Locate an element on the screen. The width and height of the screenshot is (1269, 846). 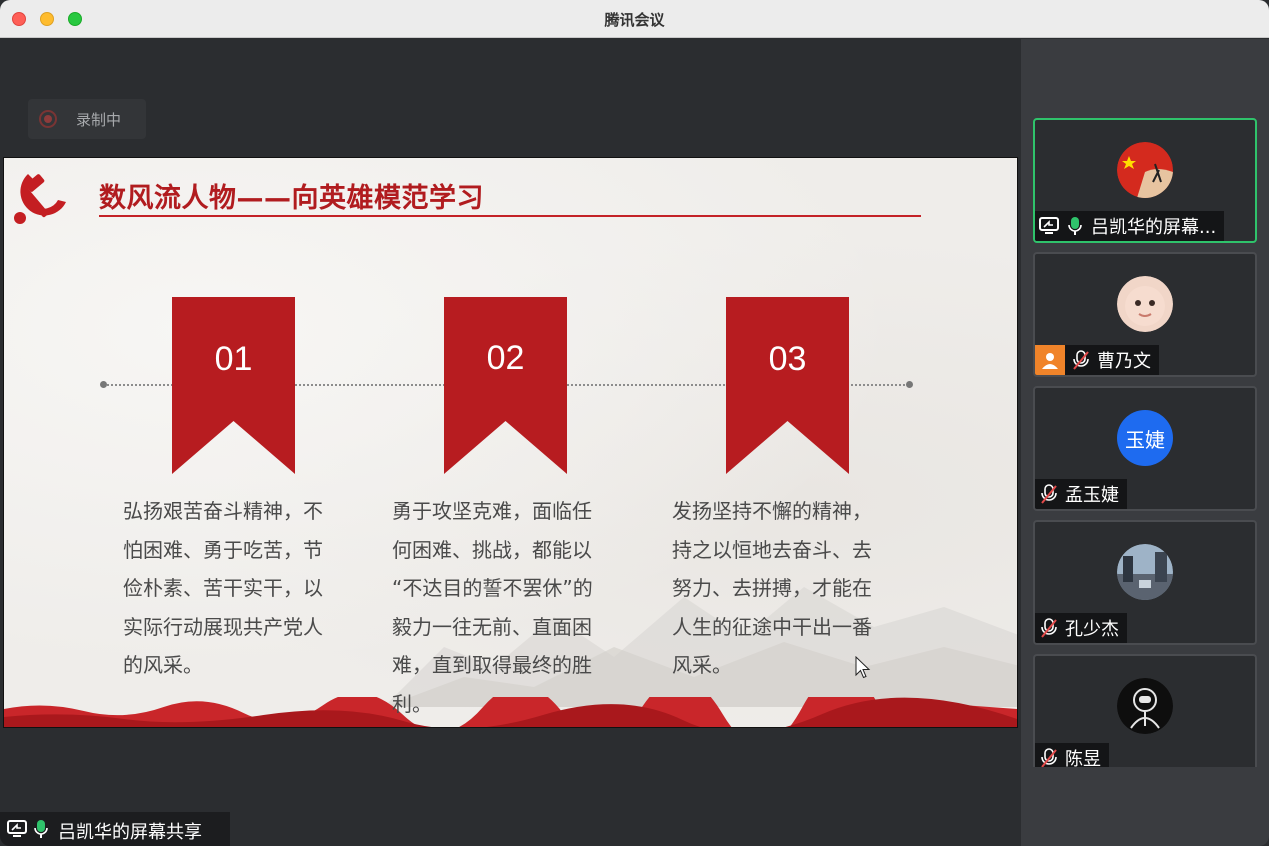
ribbon-number-02: 02 is located at coordinates (505, 358).